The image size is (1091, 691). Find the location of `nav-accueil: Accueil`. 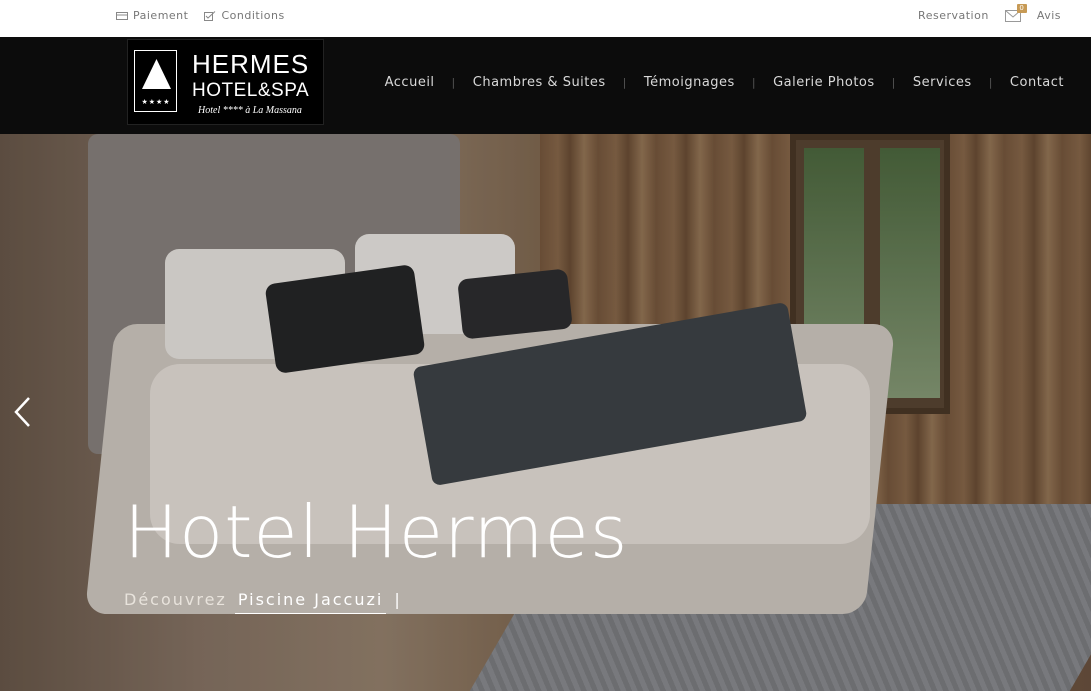

nav-accueil: Accueil is located at coordinates (410, 82).